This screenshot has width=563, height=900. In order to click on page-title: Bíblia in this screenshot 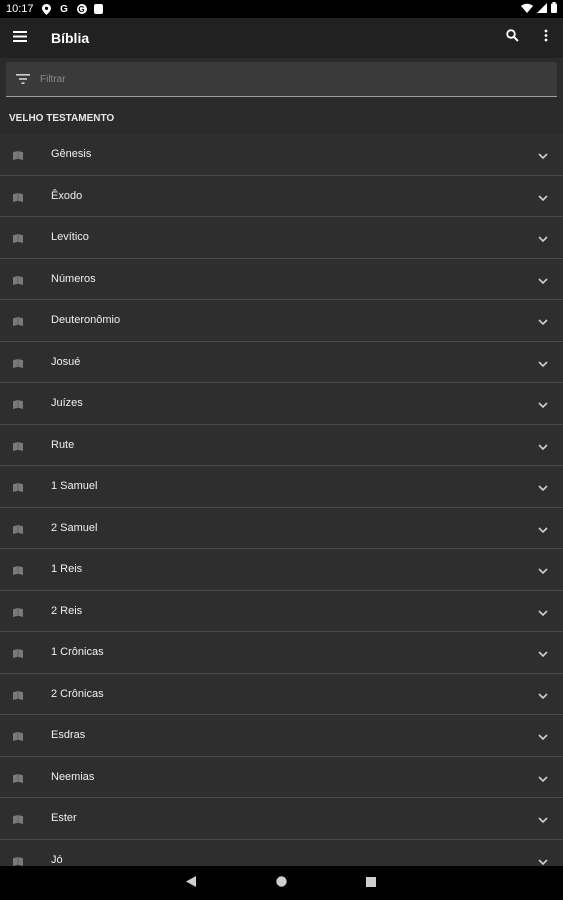, I will do `click(70, 38)`.